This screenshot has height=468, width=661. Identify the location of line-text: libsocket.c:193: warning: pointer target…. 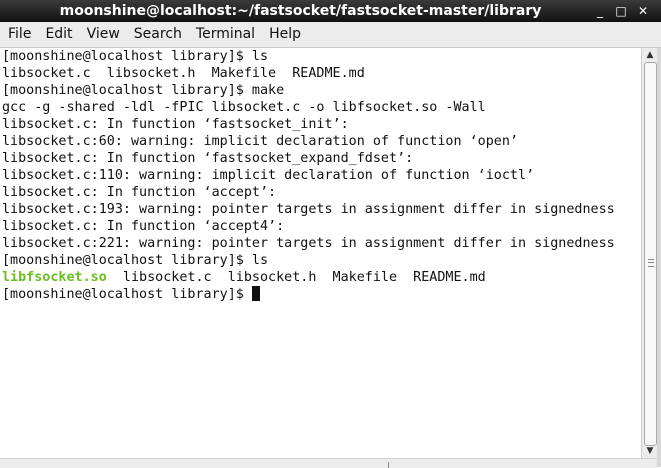
(308, 209).